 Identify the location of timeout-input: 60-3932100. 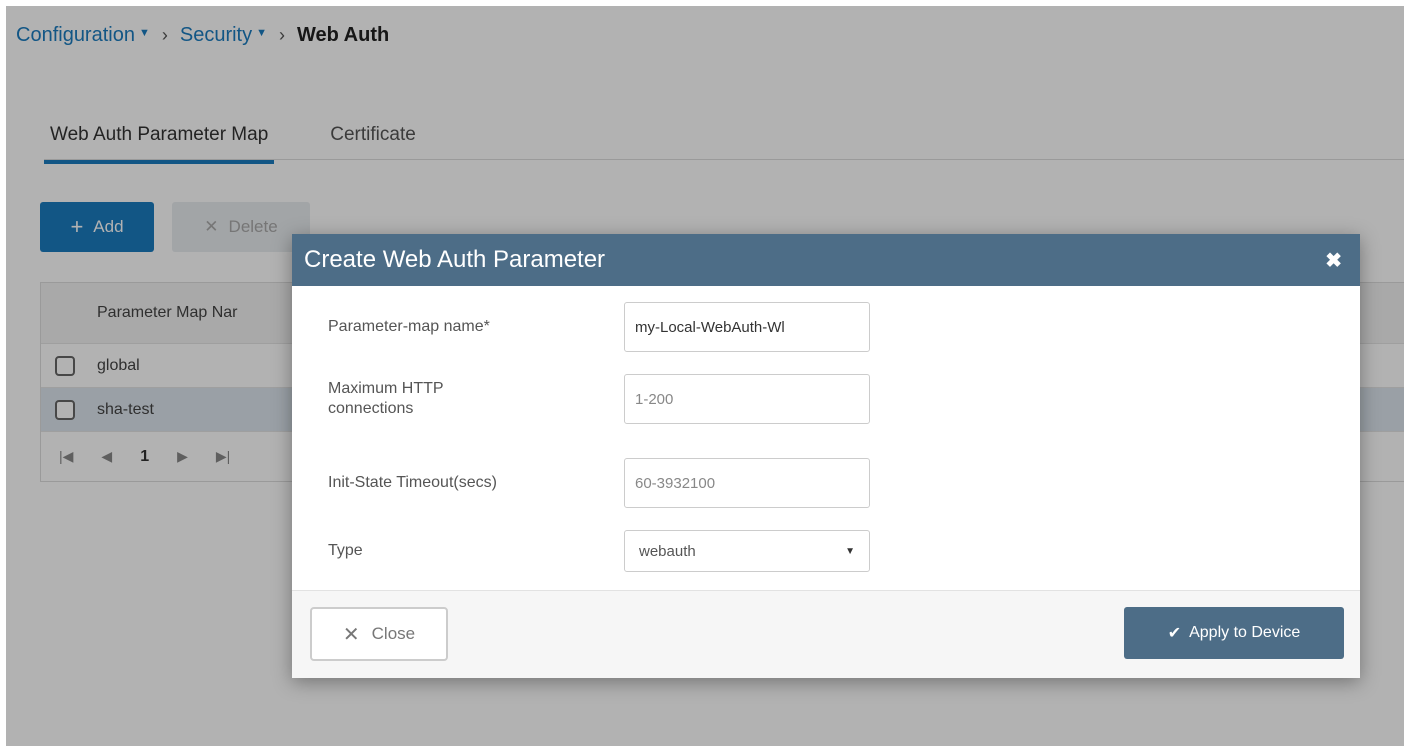
(747, 483).